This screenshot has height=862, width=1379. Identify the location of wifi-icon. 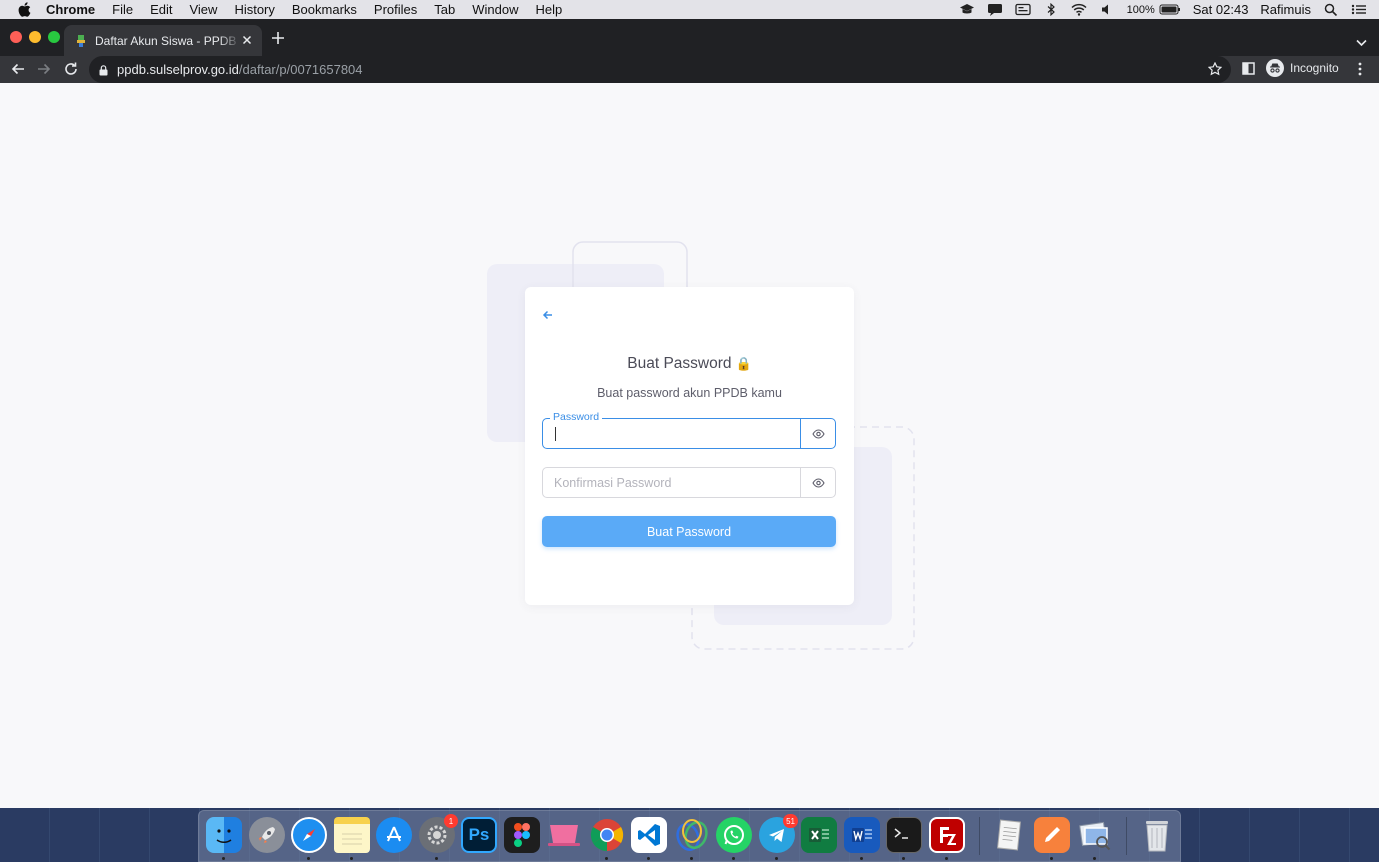
(1079, 9).